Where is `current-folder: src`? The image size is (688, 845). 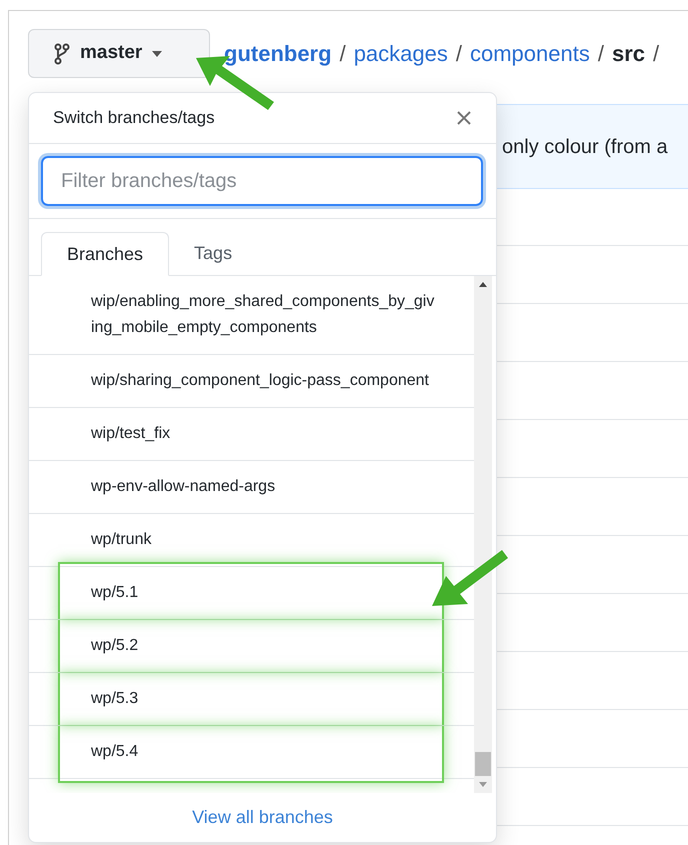 current-folder: src is located at coordinates (629, 54).